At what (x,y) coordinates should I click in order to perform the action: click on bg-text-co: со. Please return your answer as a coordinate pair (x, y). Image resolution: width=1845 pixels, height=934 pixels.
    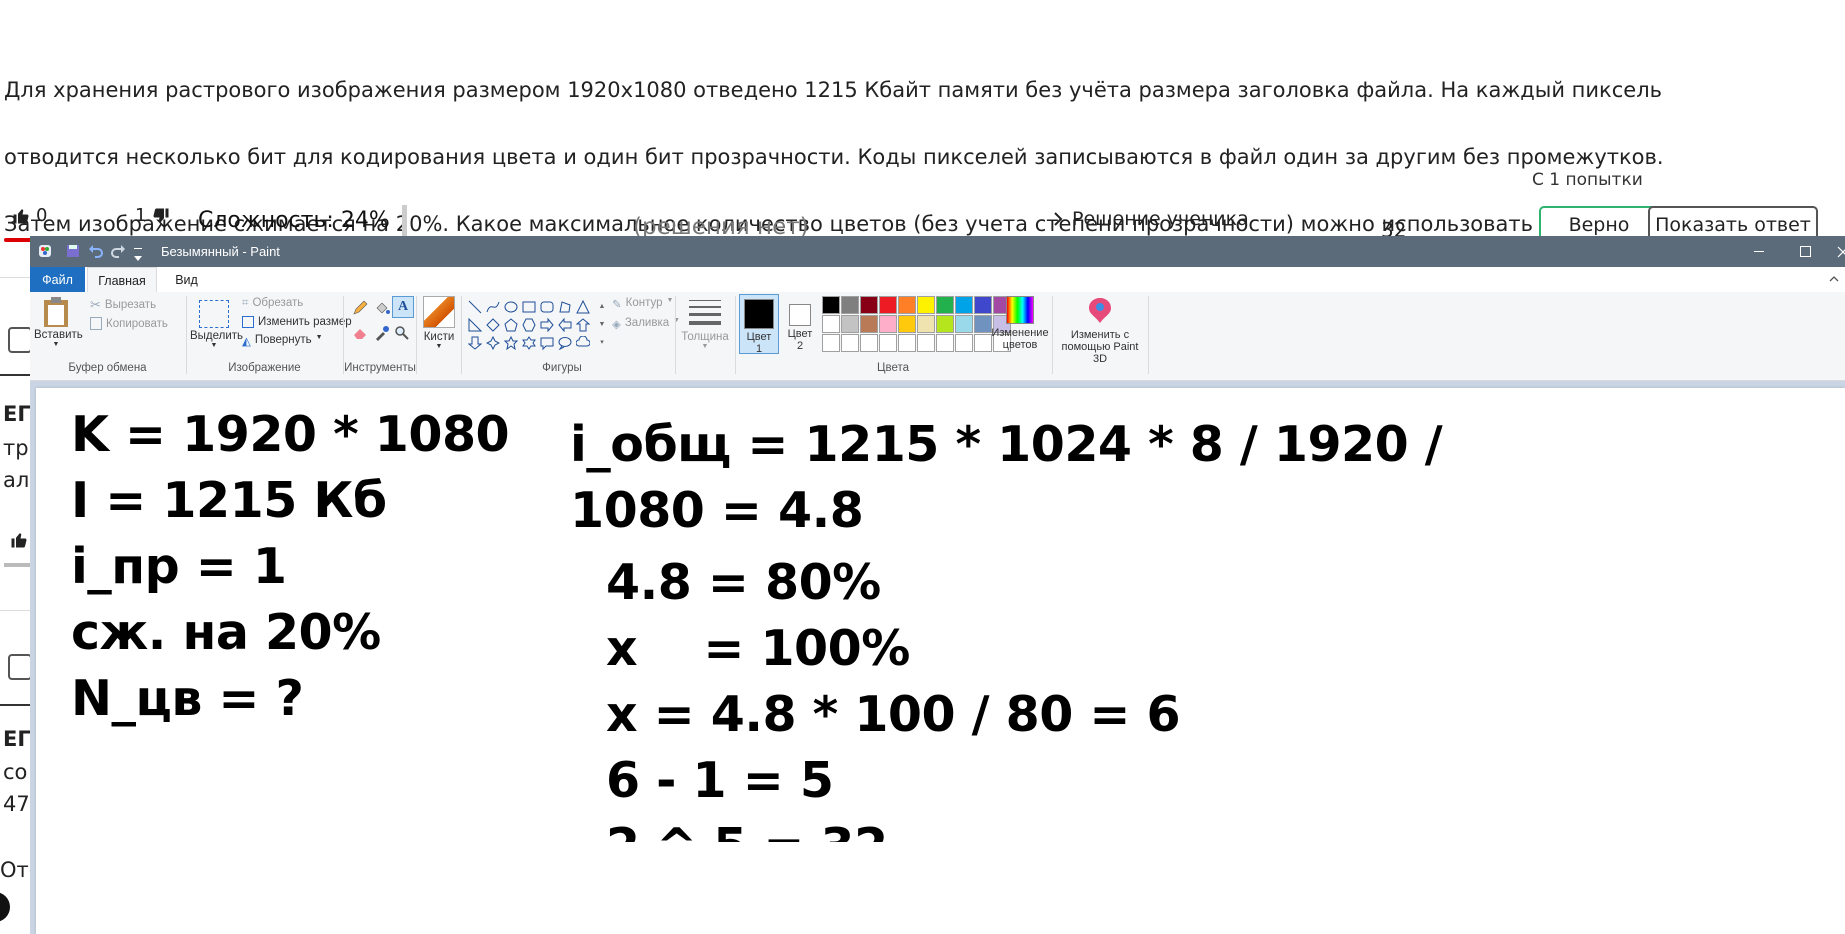
    Looking at the image, I should click on (15, 772).